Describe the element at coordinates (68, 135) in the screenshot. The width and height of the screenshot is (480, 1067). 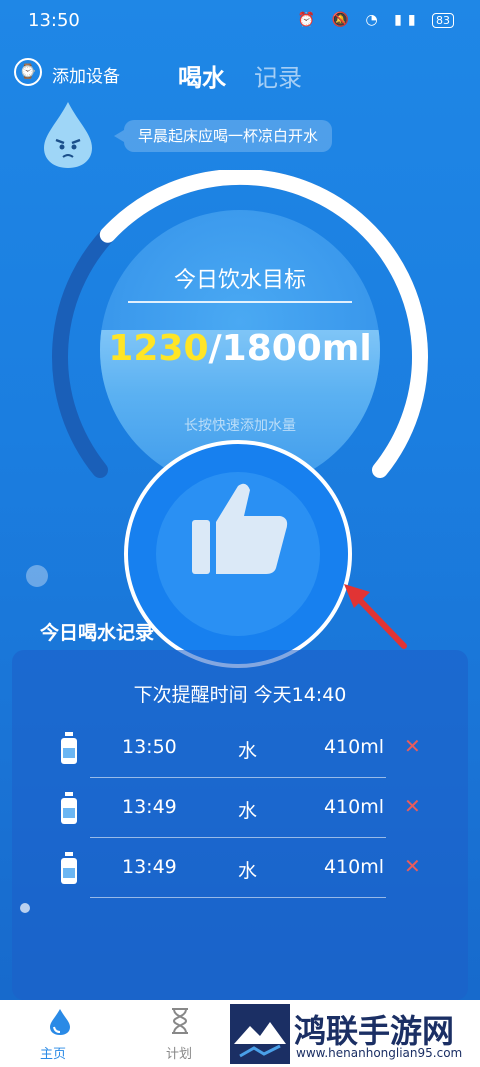
I see `water-drop-mascot-icon` at that location.